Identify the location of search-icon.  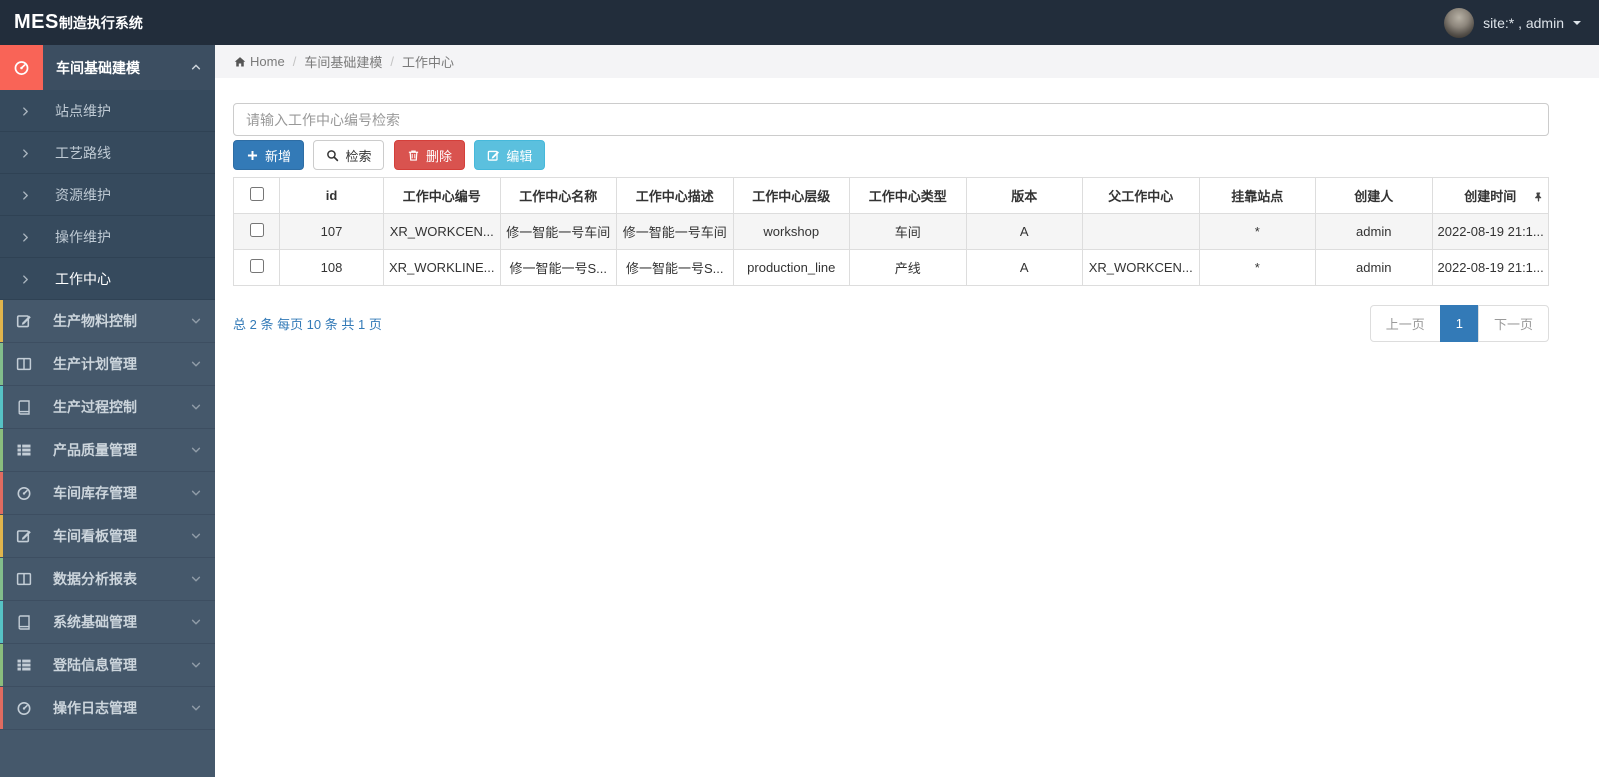
(332, 155).